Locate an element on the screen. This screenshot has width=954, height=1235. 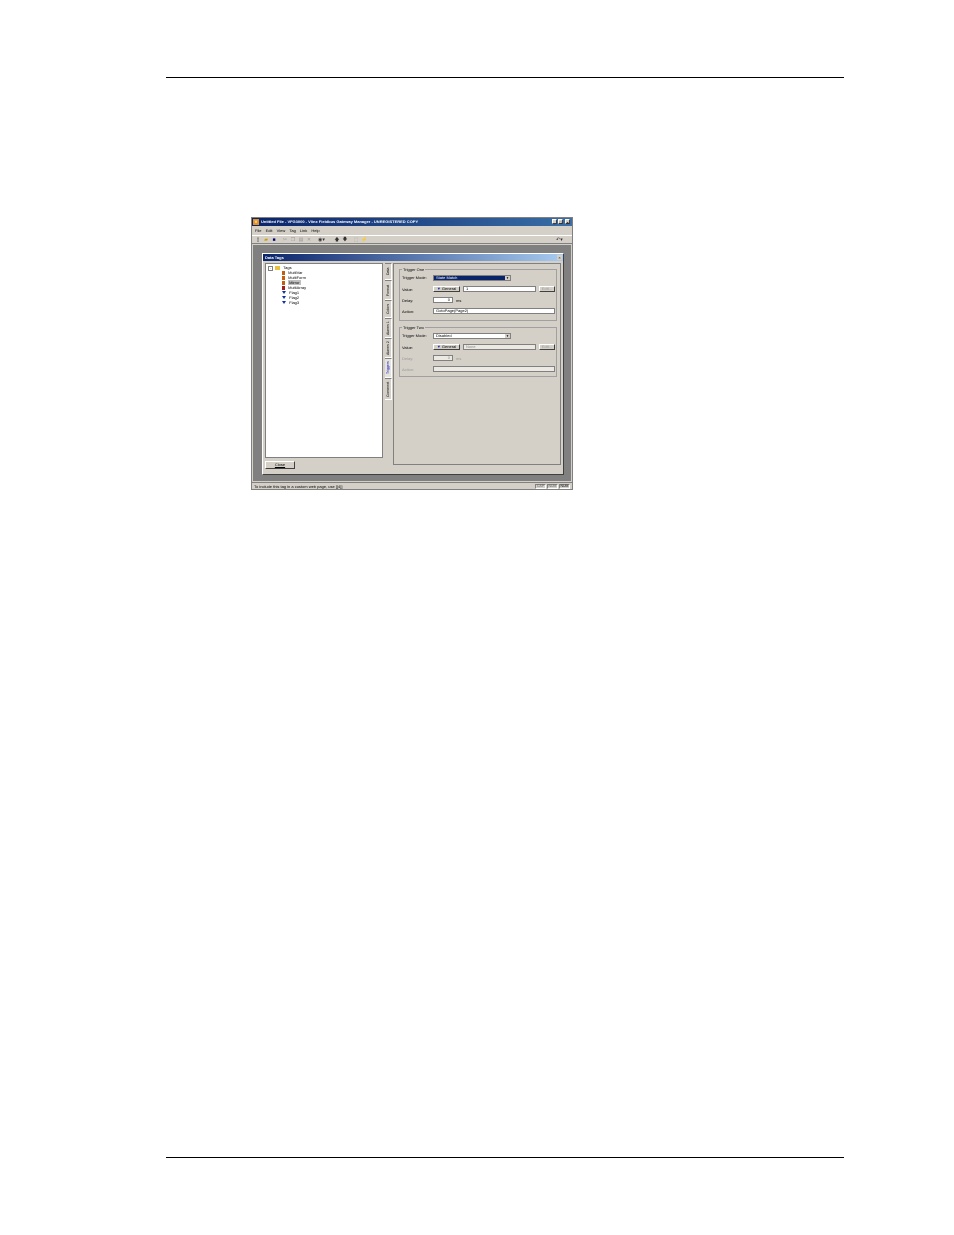
close-icon: × is located at coordinates (559, 257).